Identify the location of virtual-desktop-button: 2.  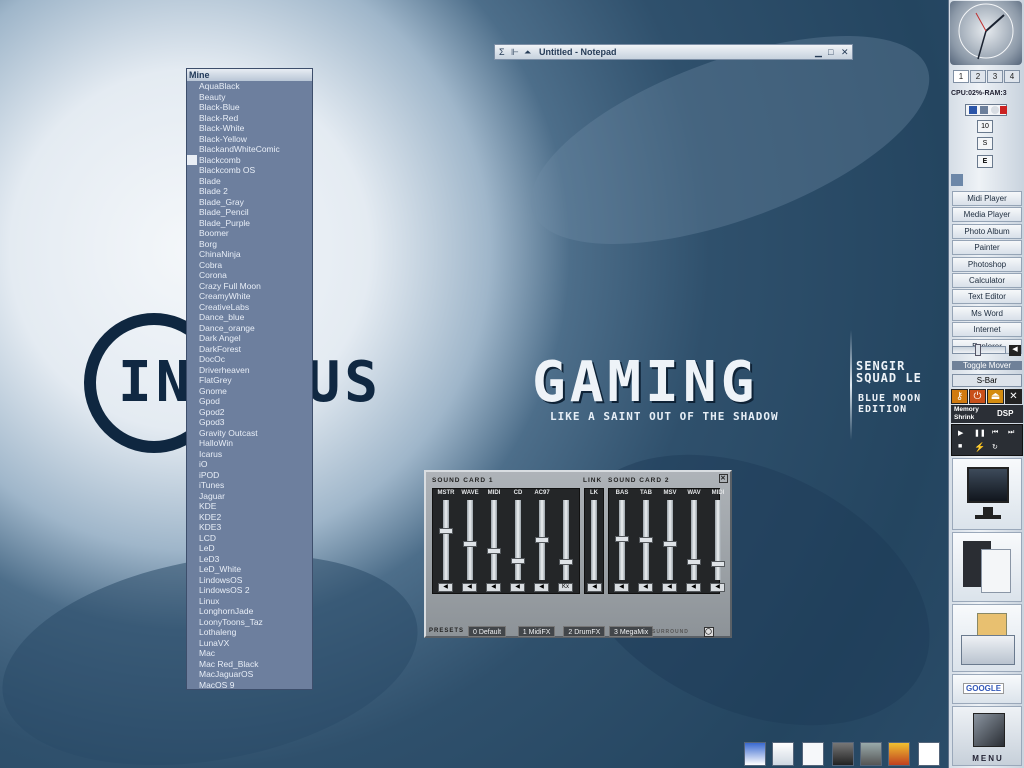
(978, 76).